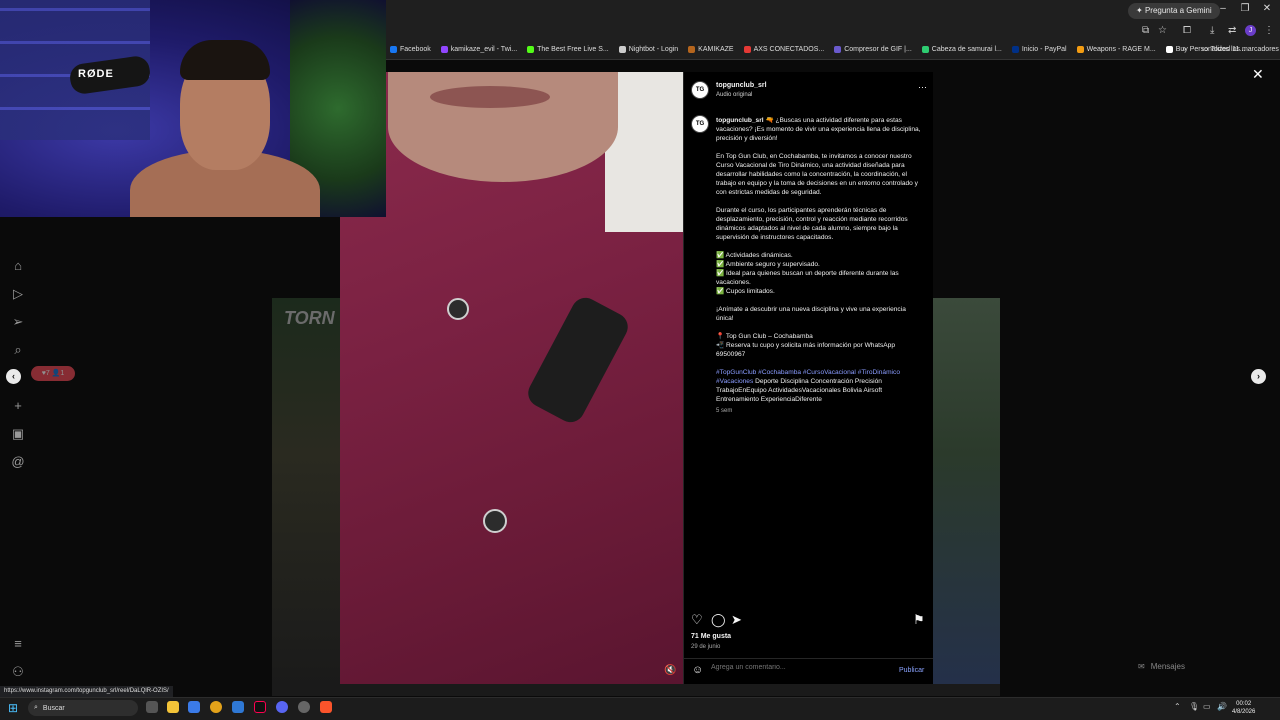  What do you see at coordinates (764, 336) in the screenshot?
I see `caption-location: 📍 Top Gun Club – Cochabamba` at bounding box center [764, 336].